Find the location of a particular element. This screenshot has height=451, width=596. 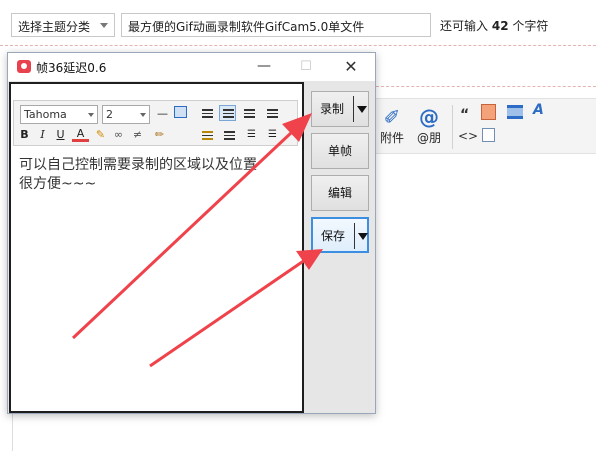

arrow-to-save-head is located at coordinates (309, 259).